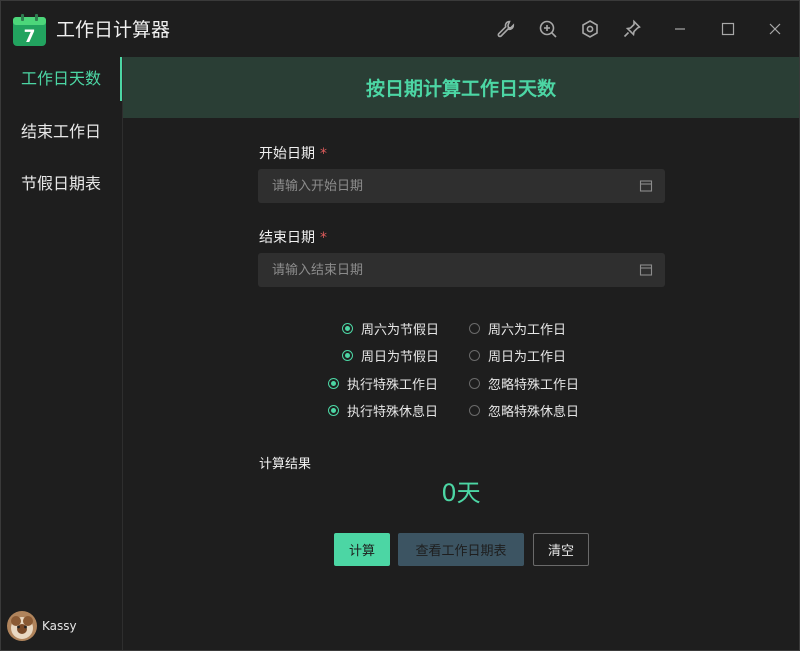 The height and width of the screenshot is (651, 800). What do you see at coordinates (61, 184) in the screenshot?
I see `sidebar-item-holiday-calendar: 节假日期表` at bounding box center [61, 184].